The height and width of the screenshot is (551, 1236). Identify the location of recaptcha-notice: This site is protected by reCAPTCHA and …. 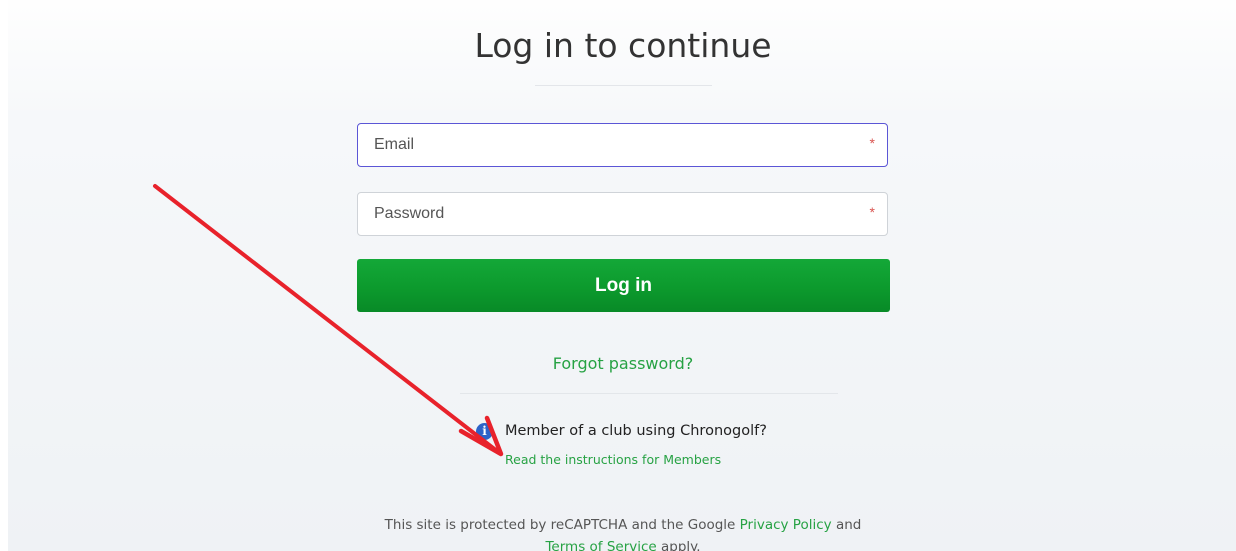
(618, 532).